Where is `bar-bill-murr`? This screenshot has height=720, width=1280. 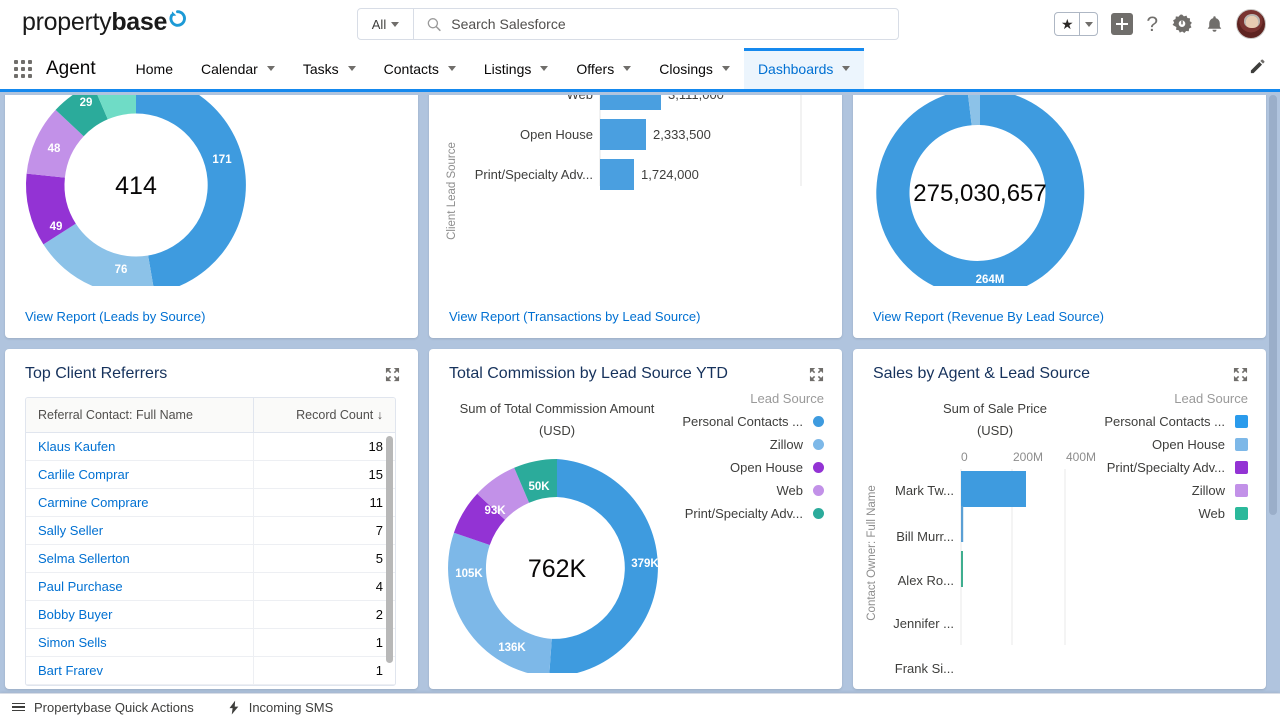
bar-bill-murr is located at coordinates (962, 524).